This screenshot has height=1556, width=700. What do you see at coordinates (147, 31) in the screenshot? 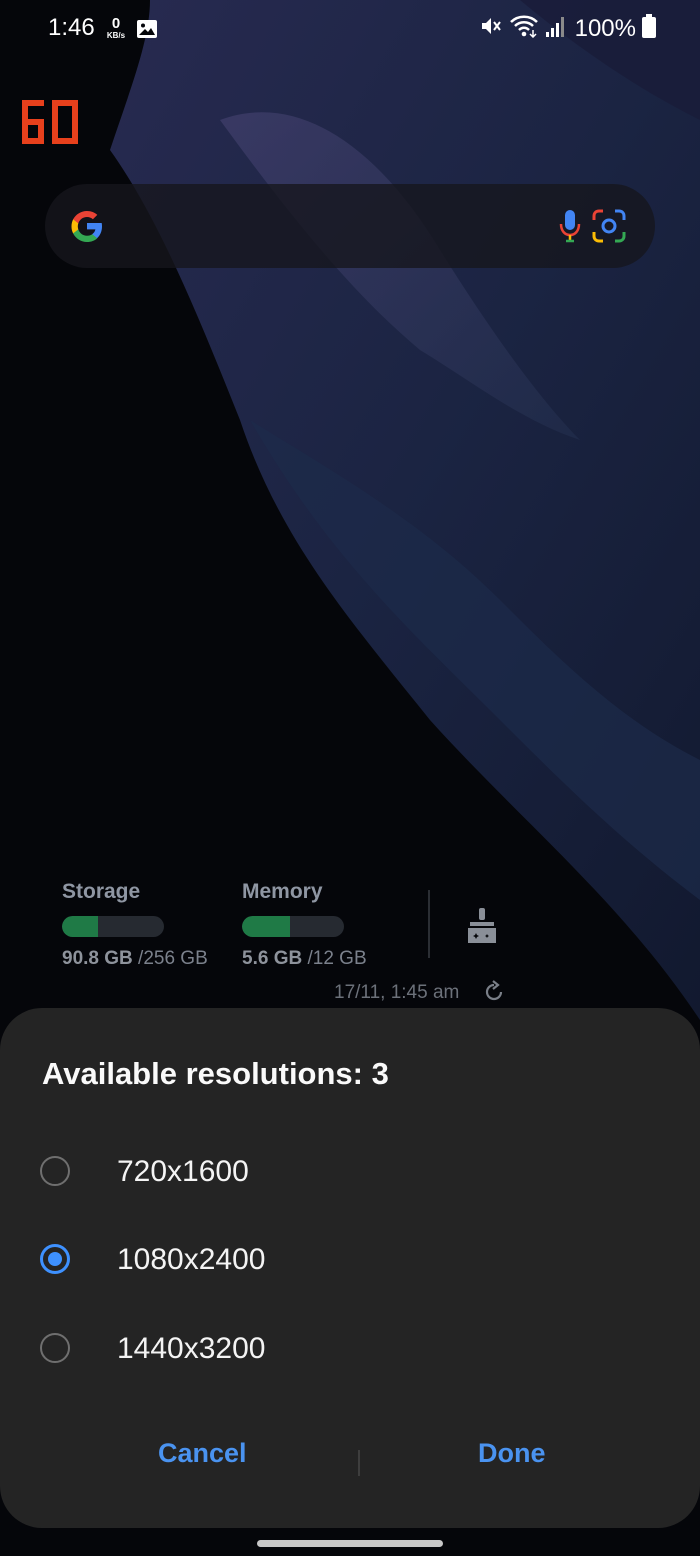
I see `gallery-icon` at bounding box center [147, 31].